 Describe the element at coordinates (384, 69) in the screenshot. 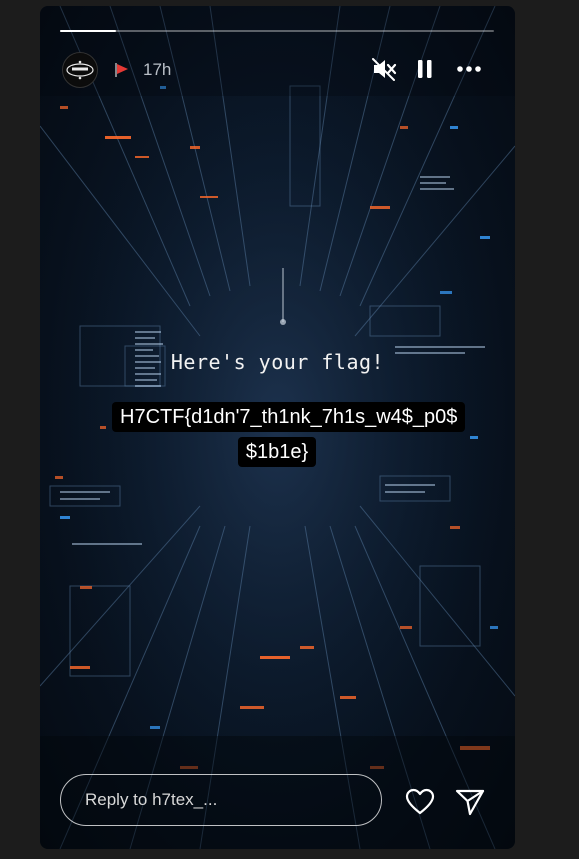

I see `speaker-muted-icon` at that location.